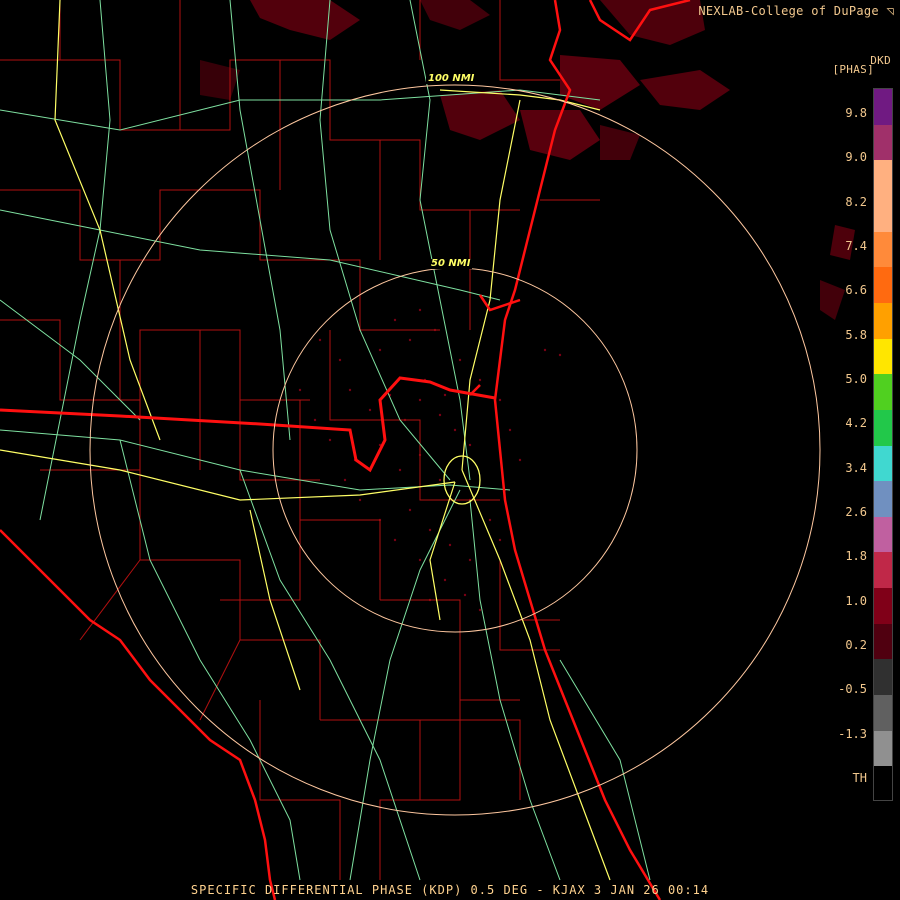  Describe the element at coordinates (856, 423) in the screenshot. I see `legend-label: 4.2` at that location.